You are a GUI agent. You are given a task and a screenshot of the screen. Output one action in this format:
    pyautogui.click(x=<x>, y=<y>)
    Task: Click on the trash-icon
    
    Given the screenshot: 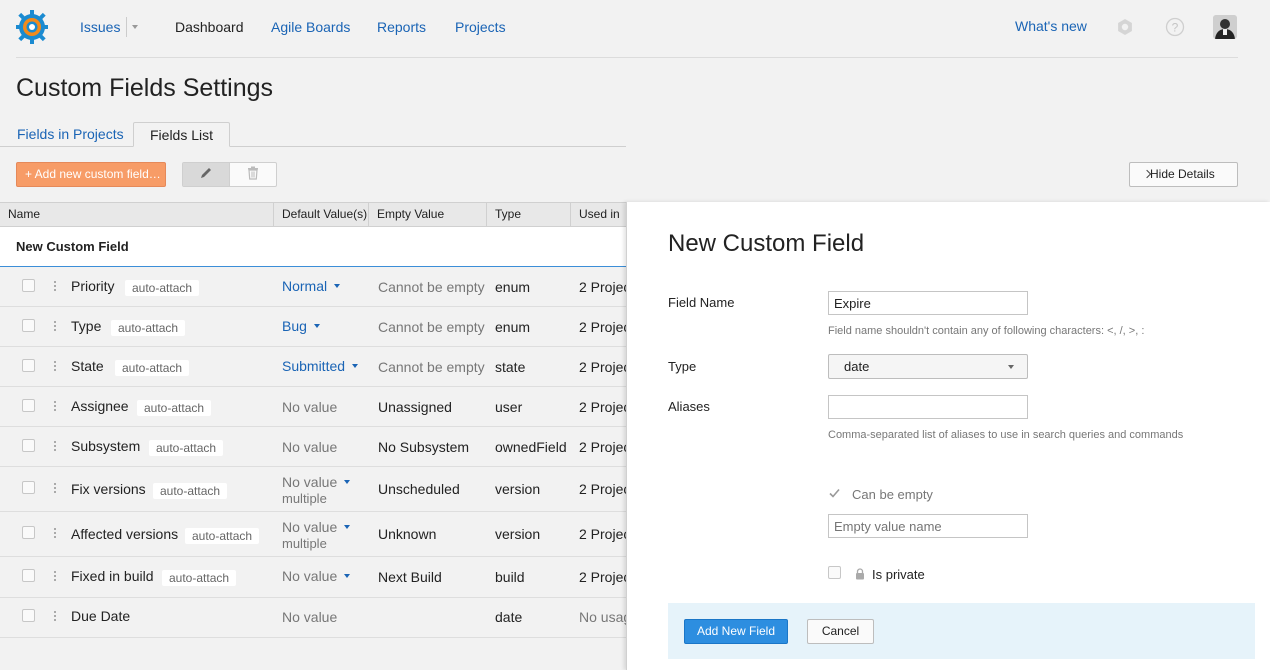 What is the action you would take?
    pyautogui.click(x=253, y=174)
    